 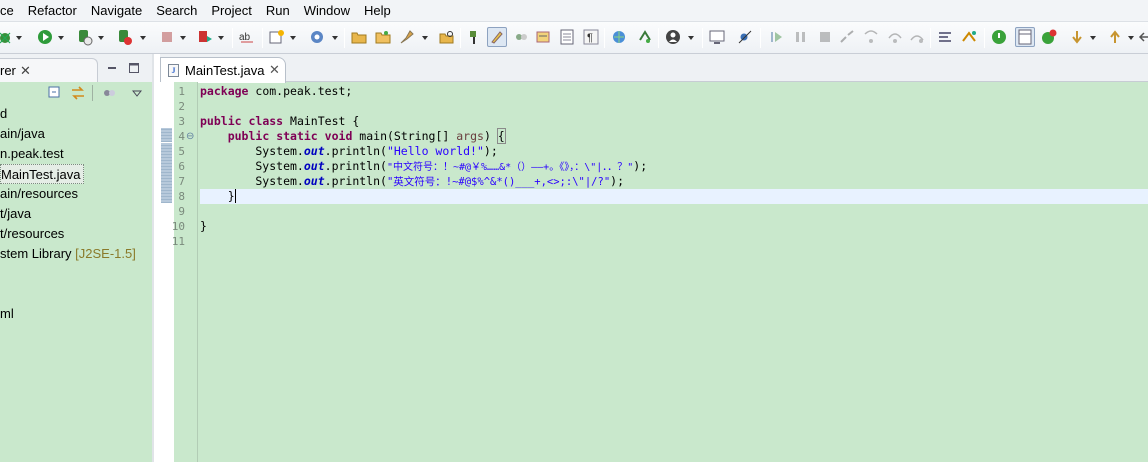 What do you see at coordinates (447, 37) in the screenshot?
I see `search-icon` at bounding box center [447, 37].